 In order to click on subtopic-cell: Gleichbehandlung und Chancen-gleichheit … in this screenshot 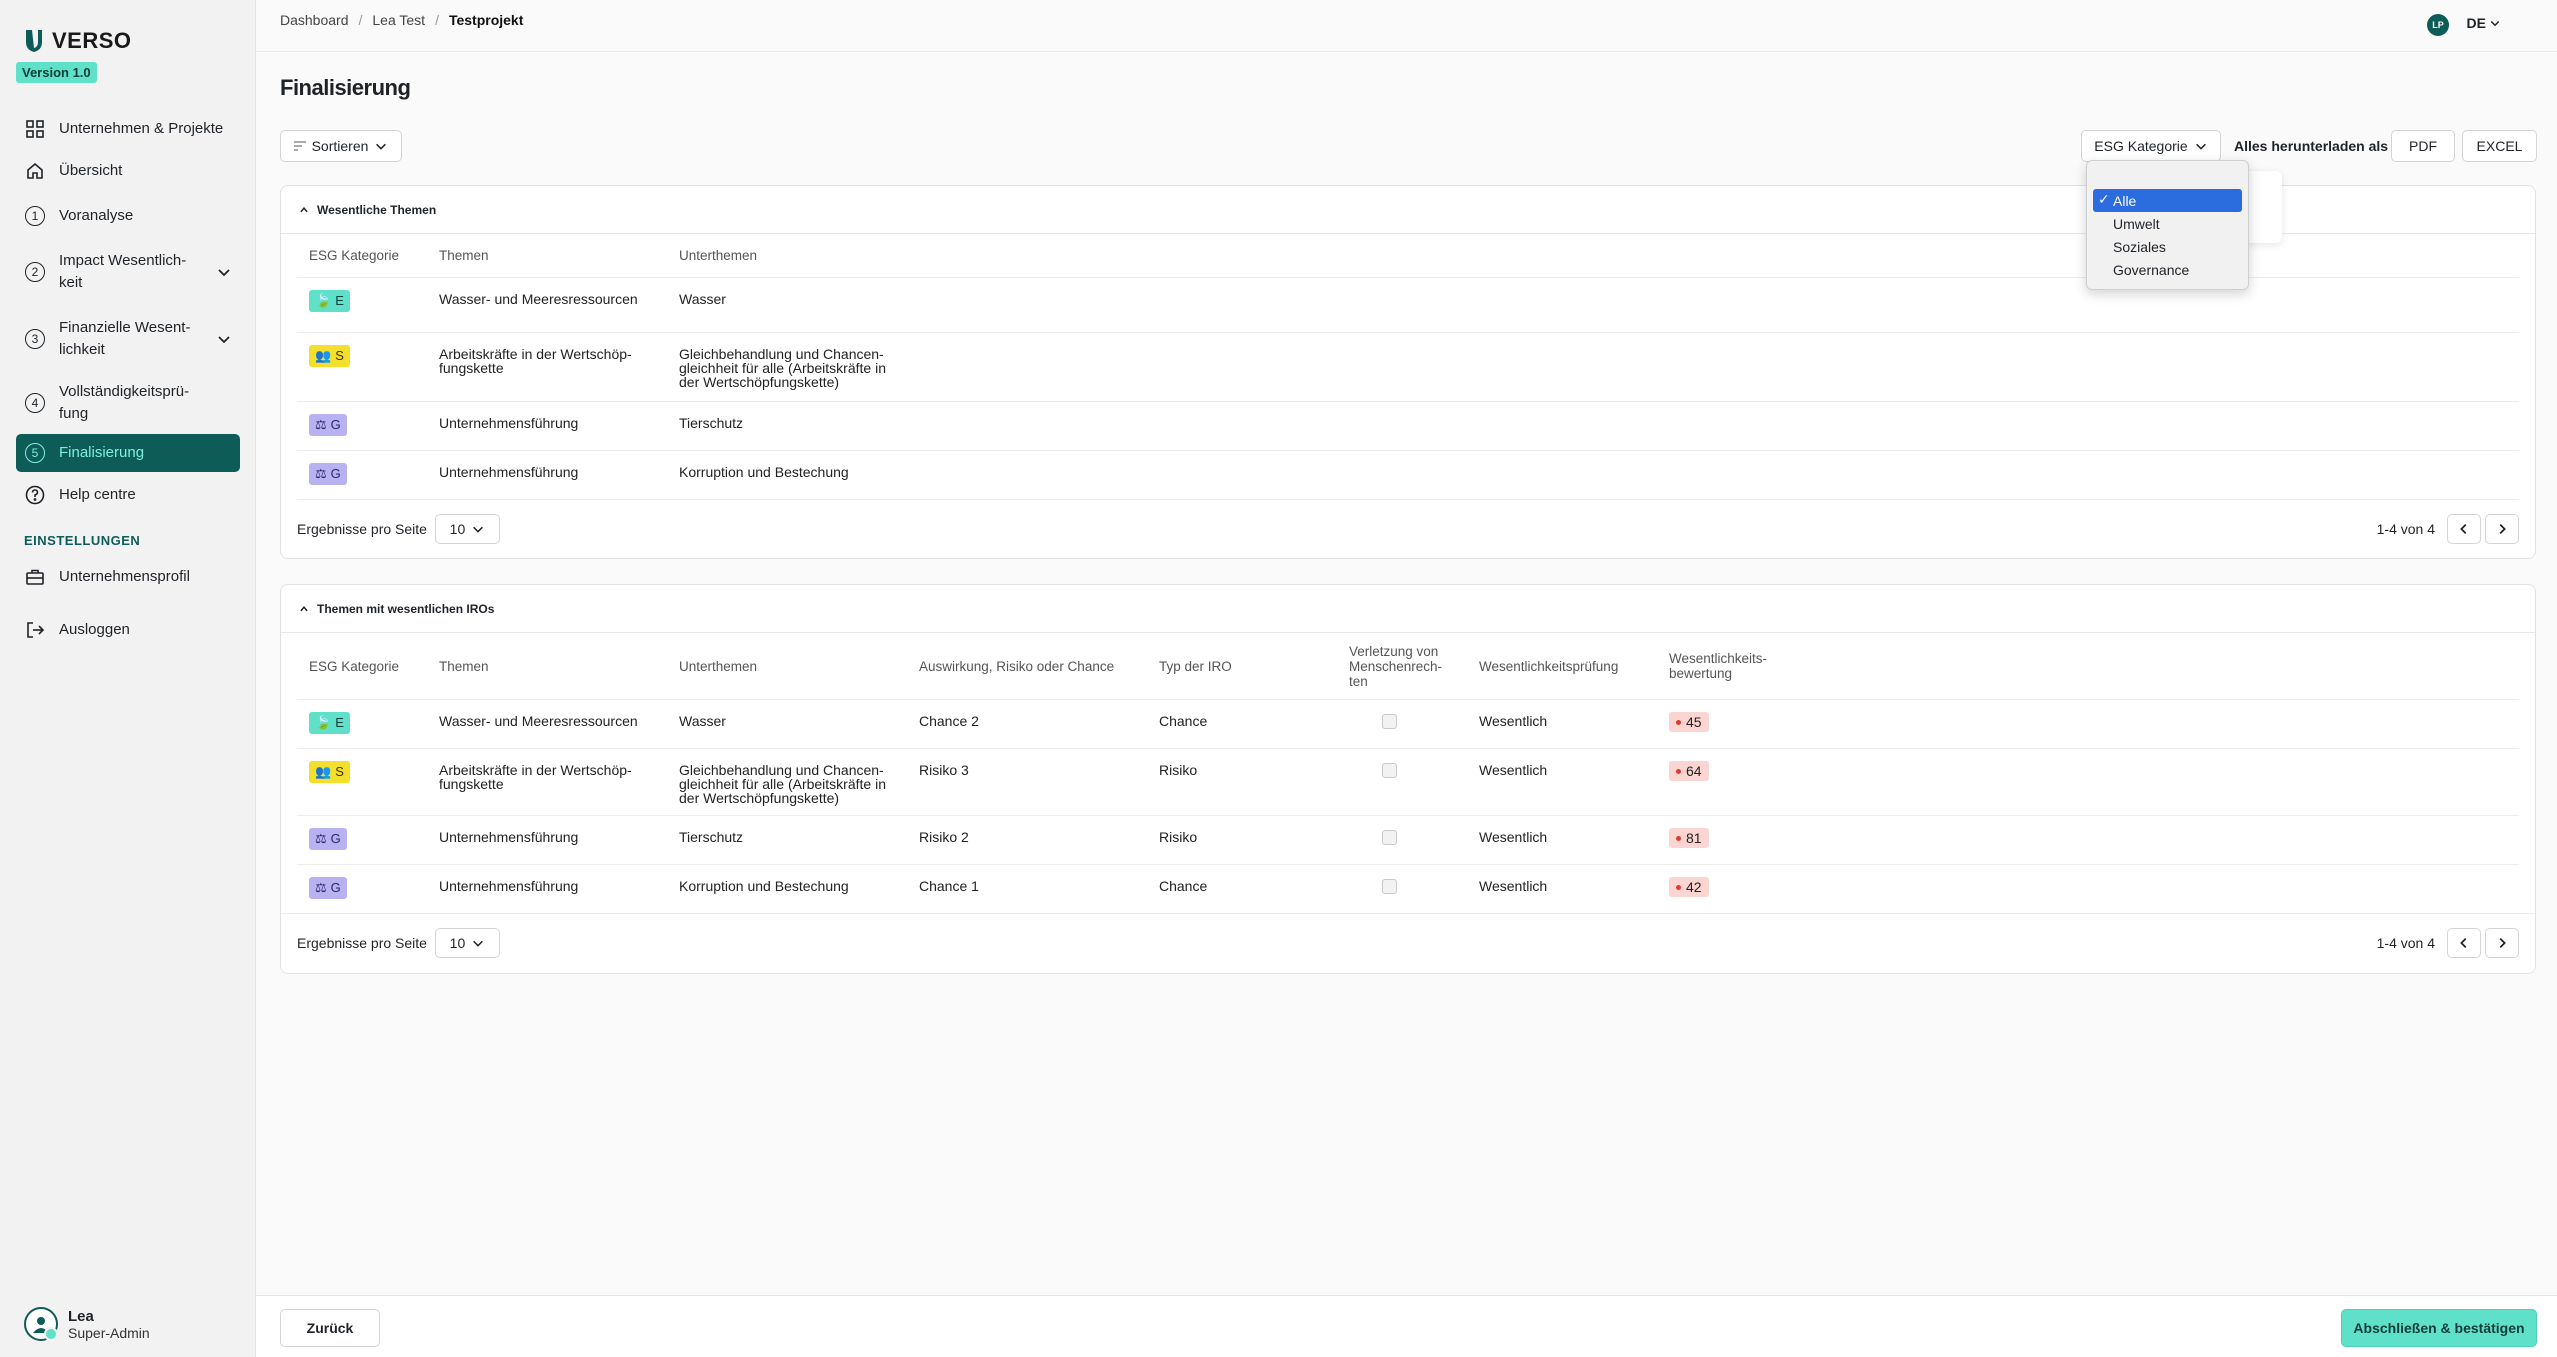, I will do `click(782, 368)`.